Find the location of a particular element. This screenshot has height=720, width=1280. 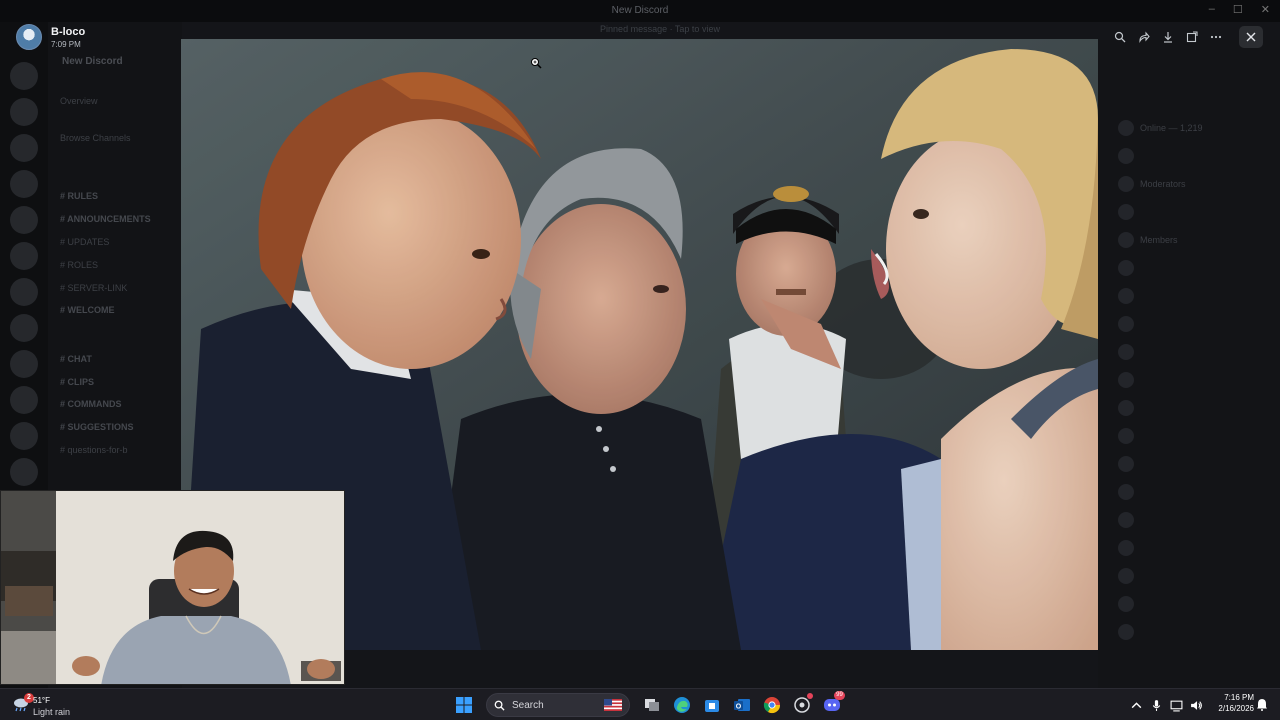

discord-button: 99 is located at coordinates (832, 704).